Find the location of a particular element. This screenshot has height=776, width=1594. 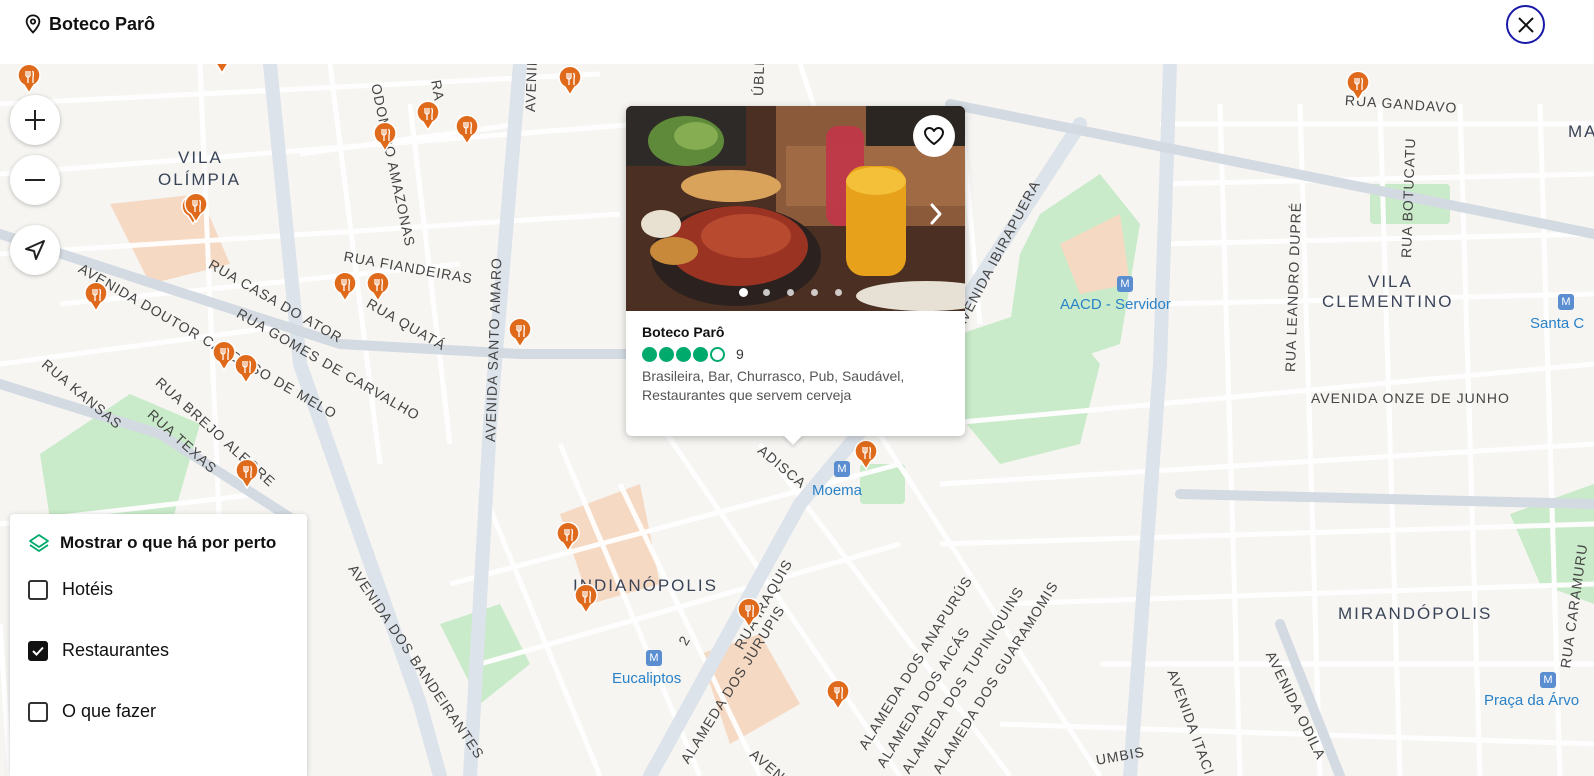

plus-icon is located at coordinates (35, 120).